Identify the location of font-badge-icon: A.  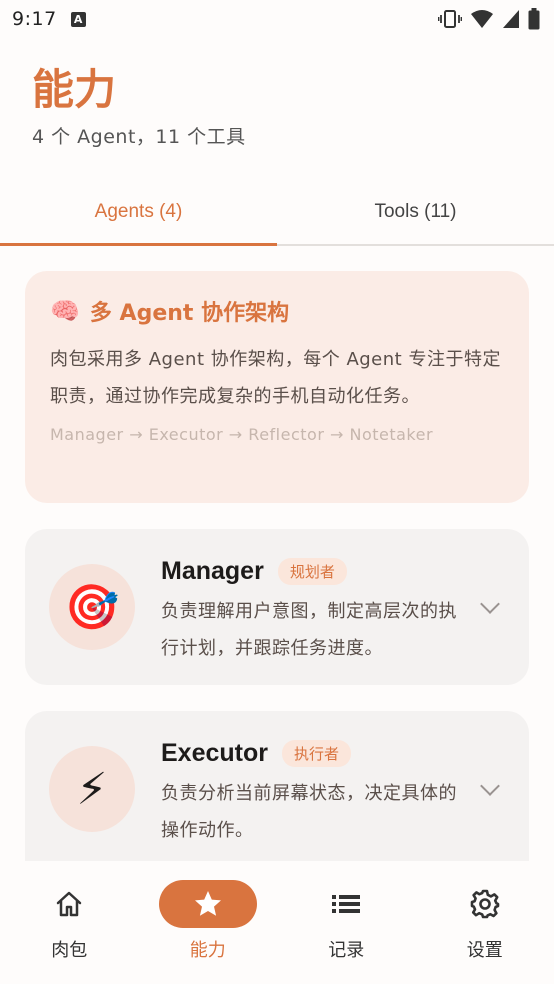
(78, 19).